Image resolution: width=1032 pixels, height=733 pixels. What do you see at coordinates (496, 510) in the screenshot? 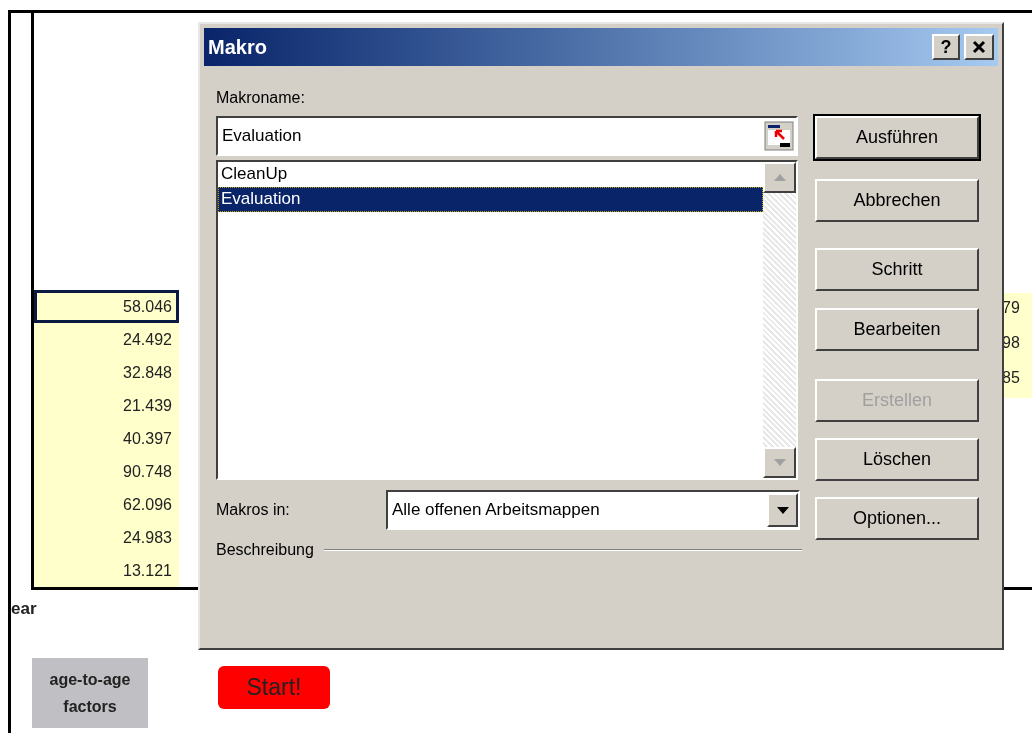
I see `location-value: Alle offenen Arbeitsmappen` at bounding box center [496, 510].